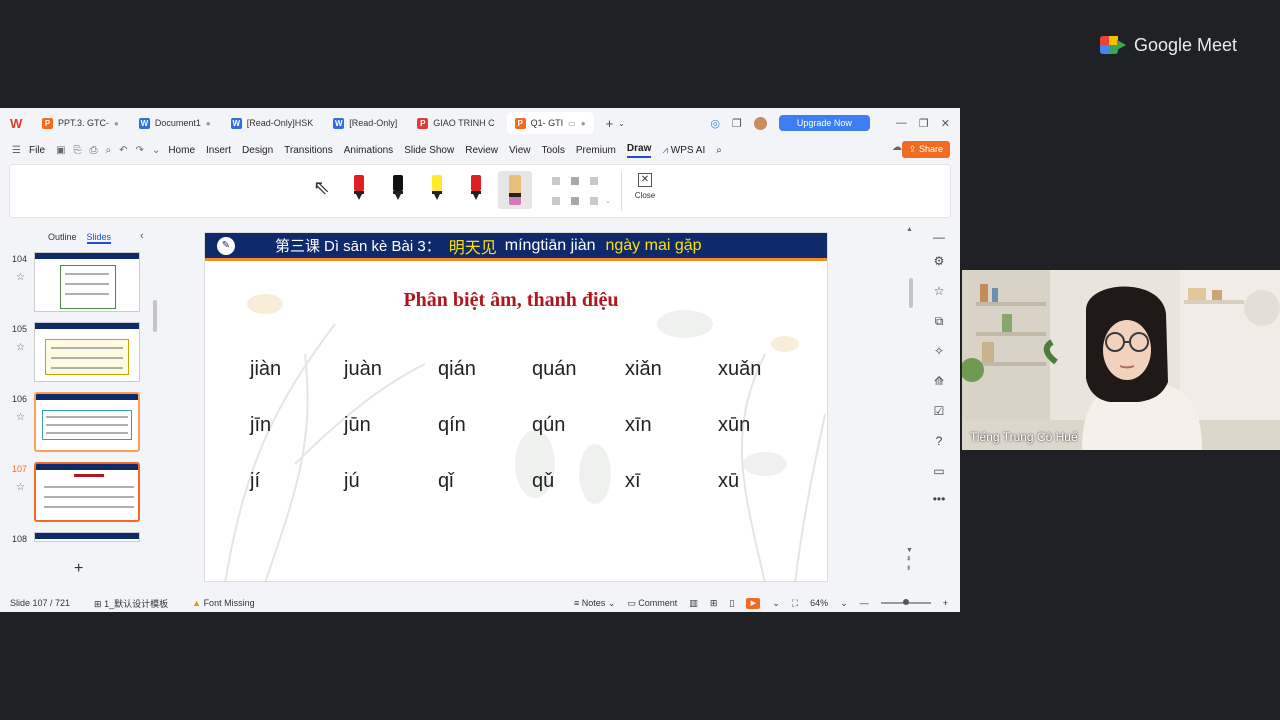  I want to click on participant-video-tile: Tiếng Trung Cô Huế, so click(1121, 360).